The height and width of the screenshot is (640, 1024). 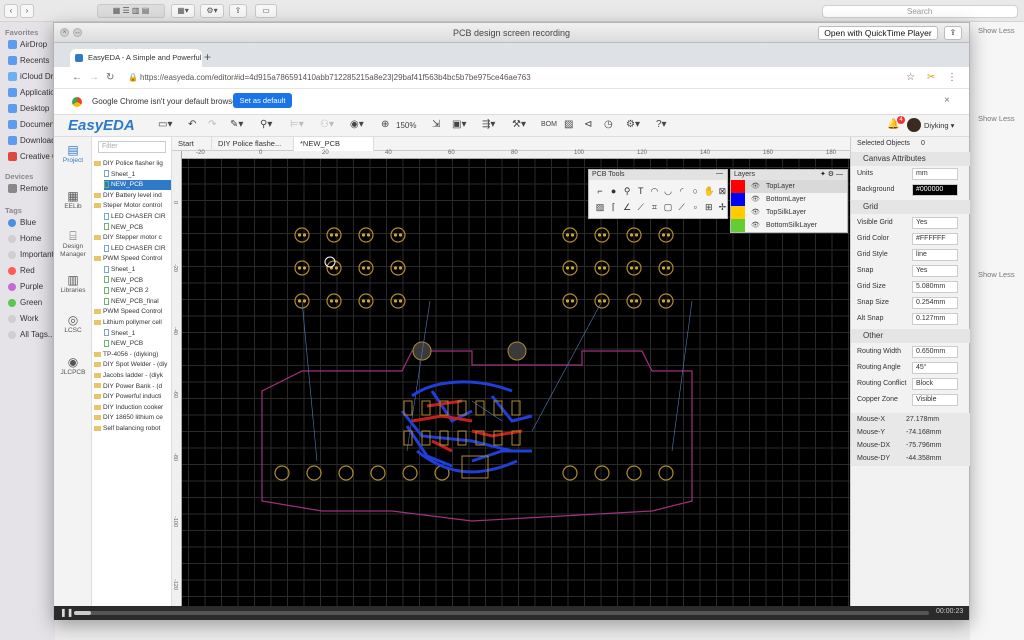 What do you see at coordinates (549, 124) in the screenshot?
I see `bom-button: BOM` at bounding box center [549, 124].